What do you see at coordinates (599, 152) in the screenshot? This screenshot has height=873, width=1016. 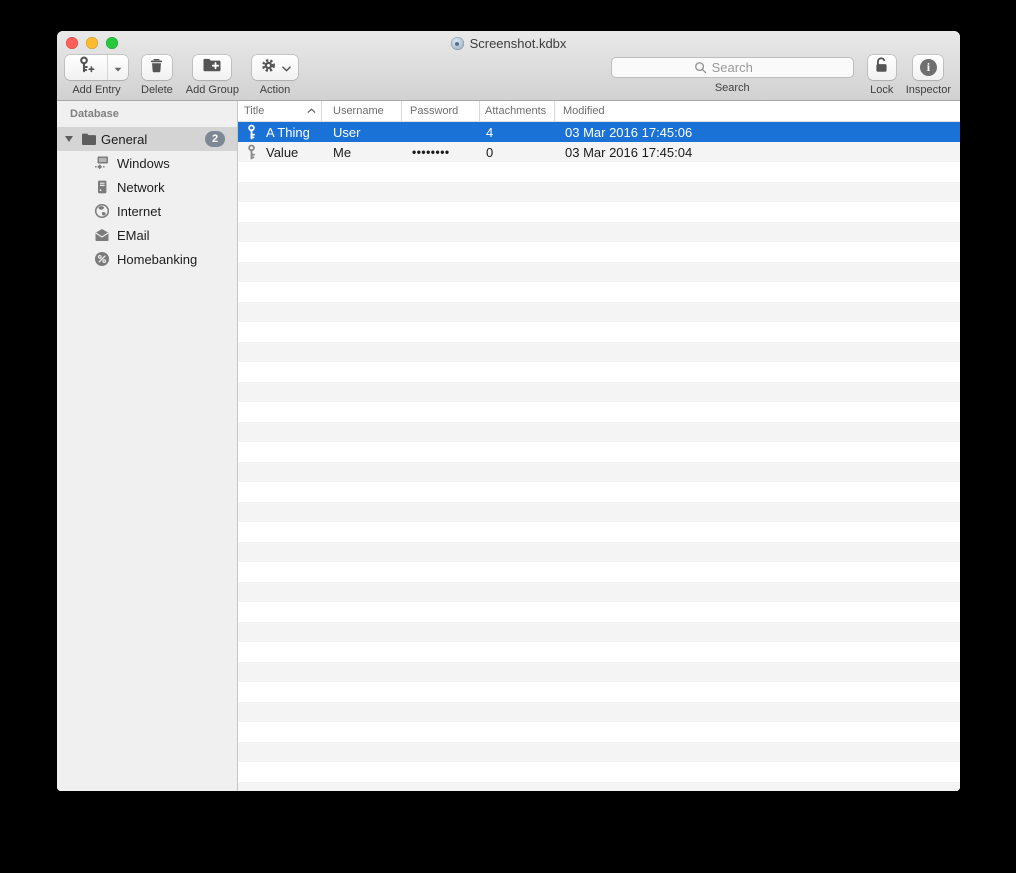 I see `table-row: Value Me •••••••• 0 03 Mar 2016 17:45:04` at bounding box center [599, 152].